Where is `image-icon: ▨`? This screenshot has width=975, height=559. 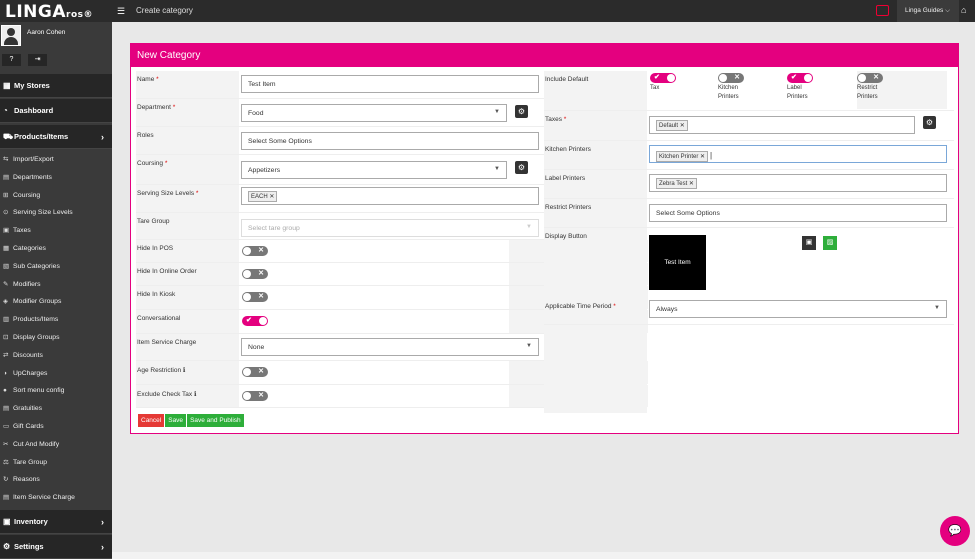
image-icon: ▨ is located at coordinates (830, 243).